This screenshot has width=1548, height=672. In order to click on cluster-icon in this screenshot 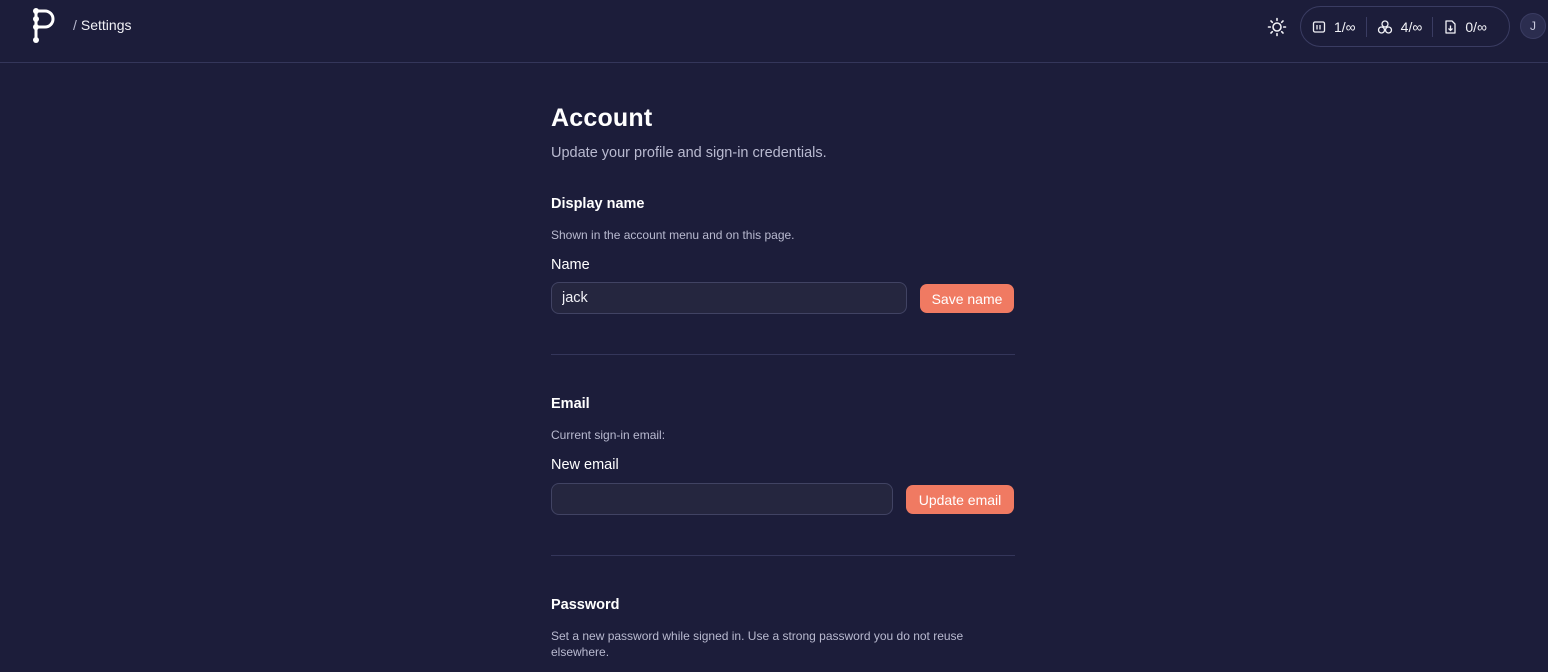, I will do `click(1384, 26)`.